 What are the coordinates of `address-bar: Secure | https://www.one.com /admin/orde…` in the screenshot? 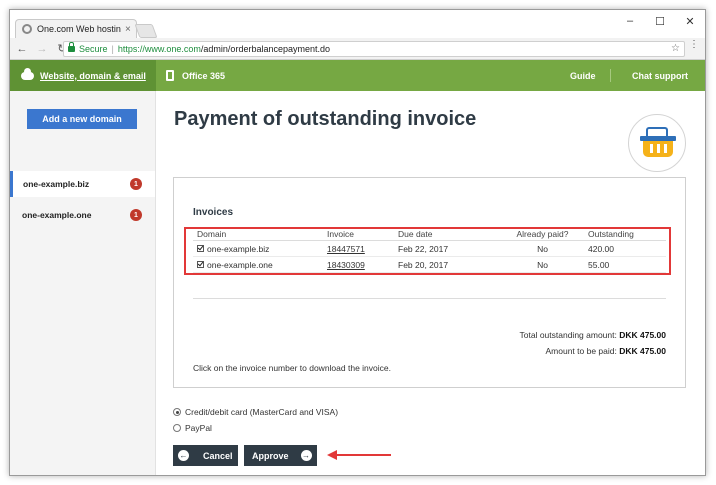 It's located at (374, 49).